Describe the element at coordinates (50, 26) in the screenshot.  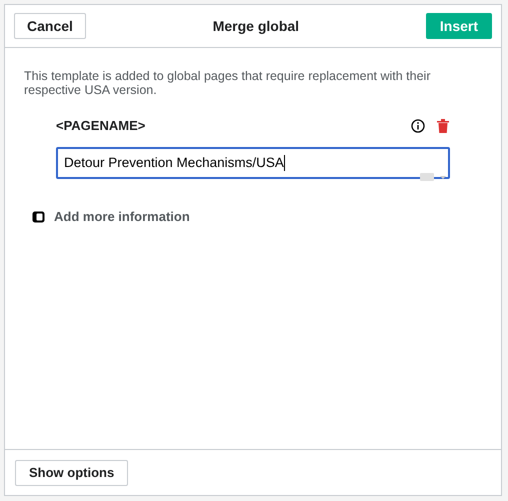
I see `cancel-button: Cancel` at that location.